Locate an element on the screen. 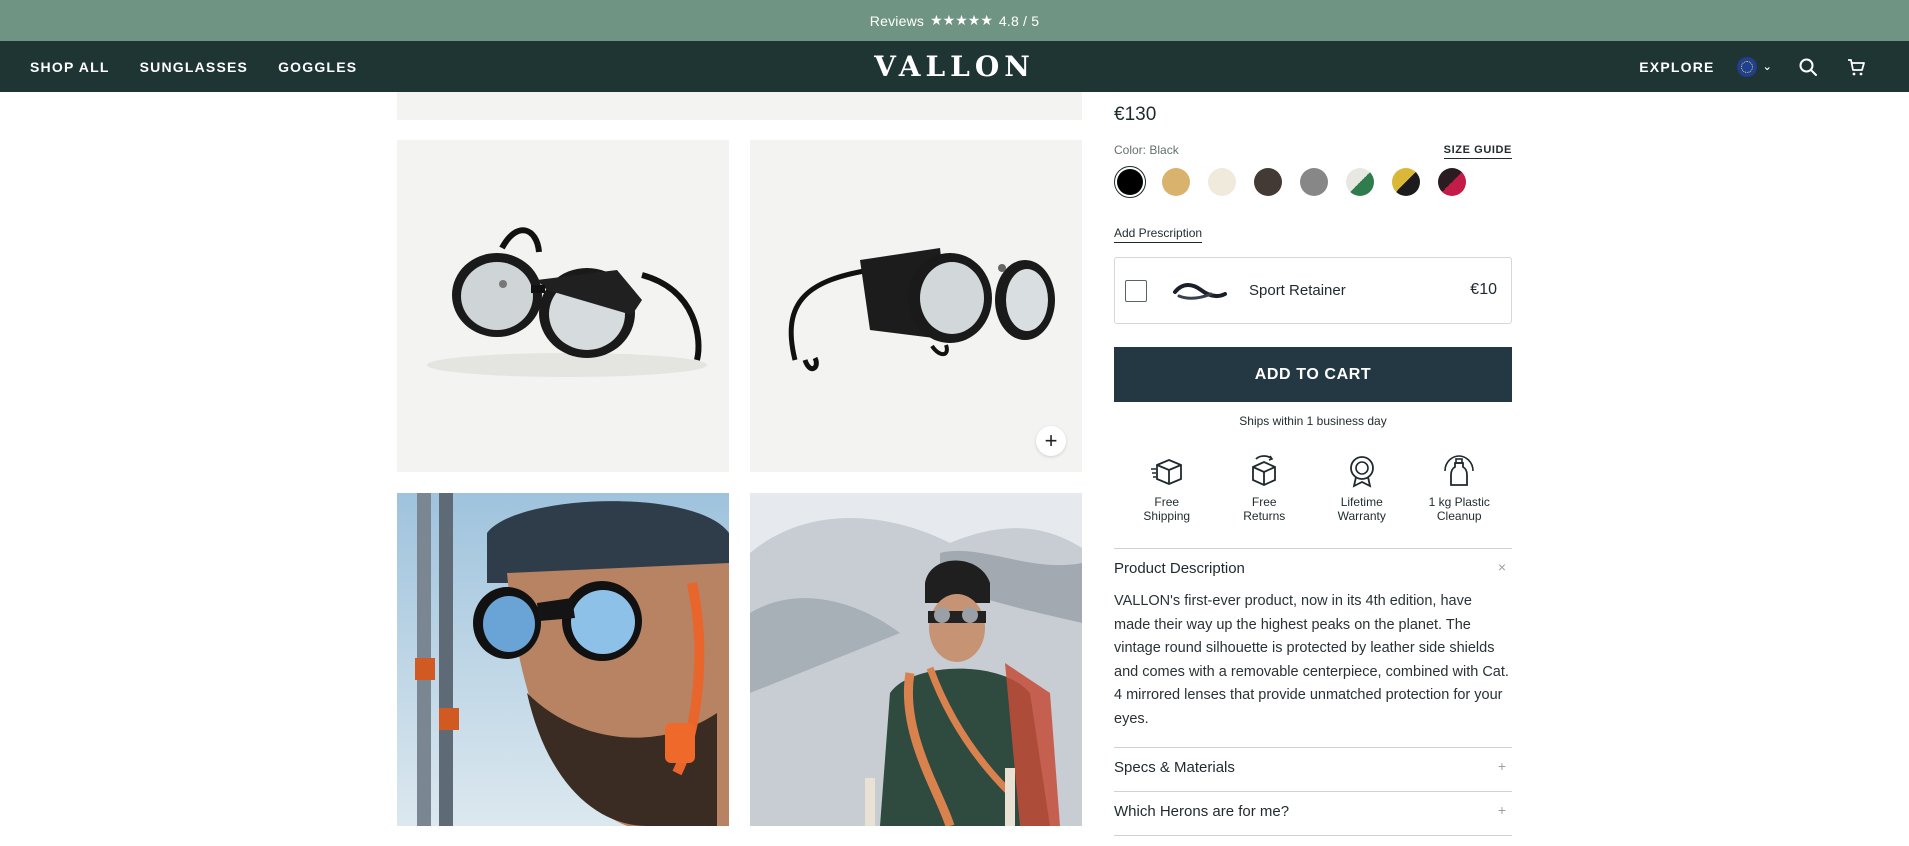  swatch-grey is located at coordinates (1314, 182).